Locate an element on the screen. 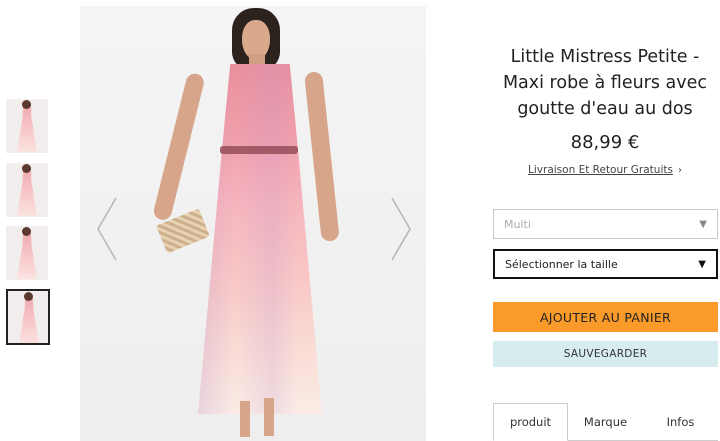 The width and height of the screenshot is (720, 441). size-select: Sélectionner la taille ▼ is located at coordinates (605, 264).